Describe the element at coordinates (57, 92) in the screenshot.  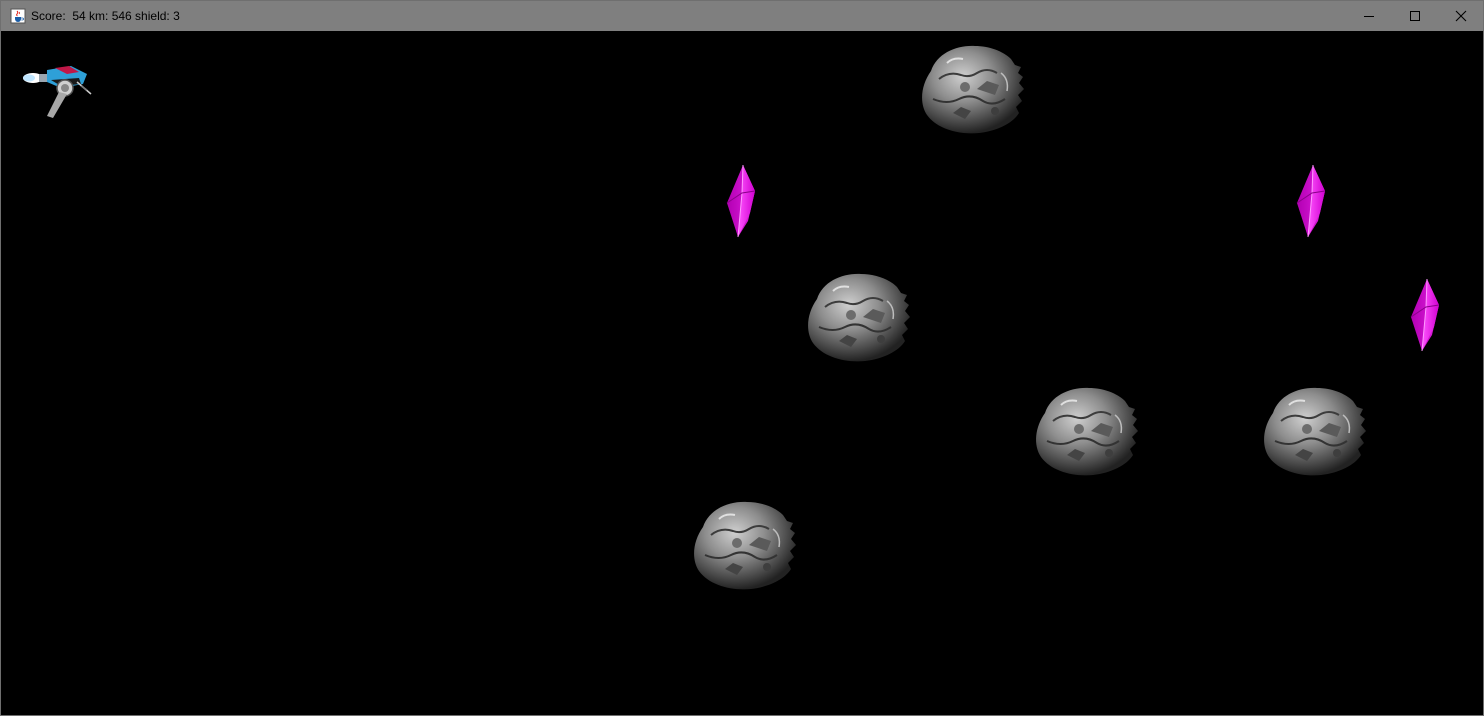
I see `spaceship-icon` at that location.